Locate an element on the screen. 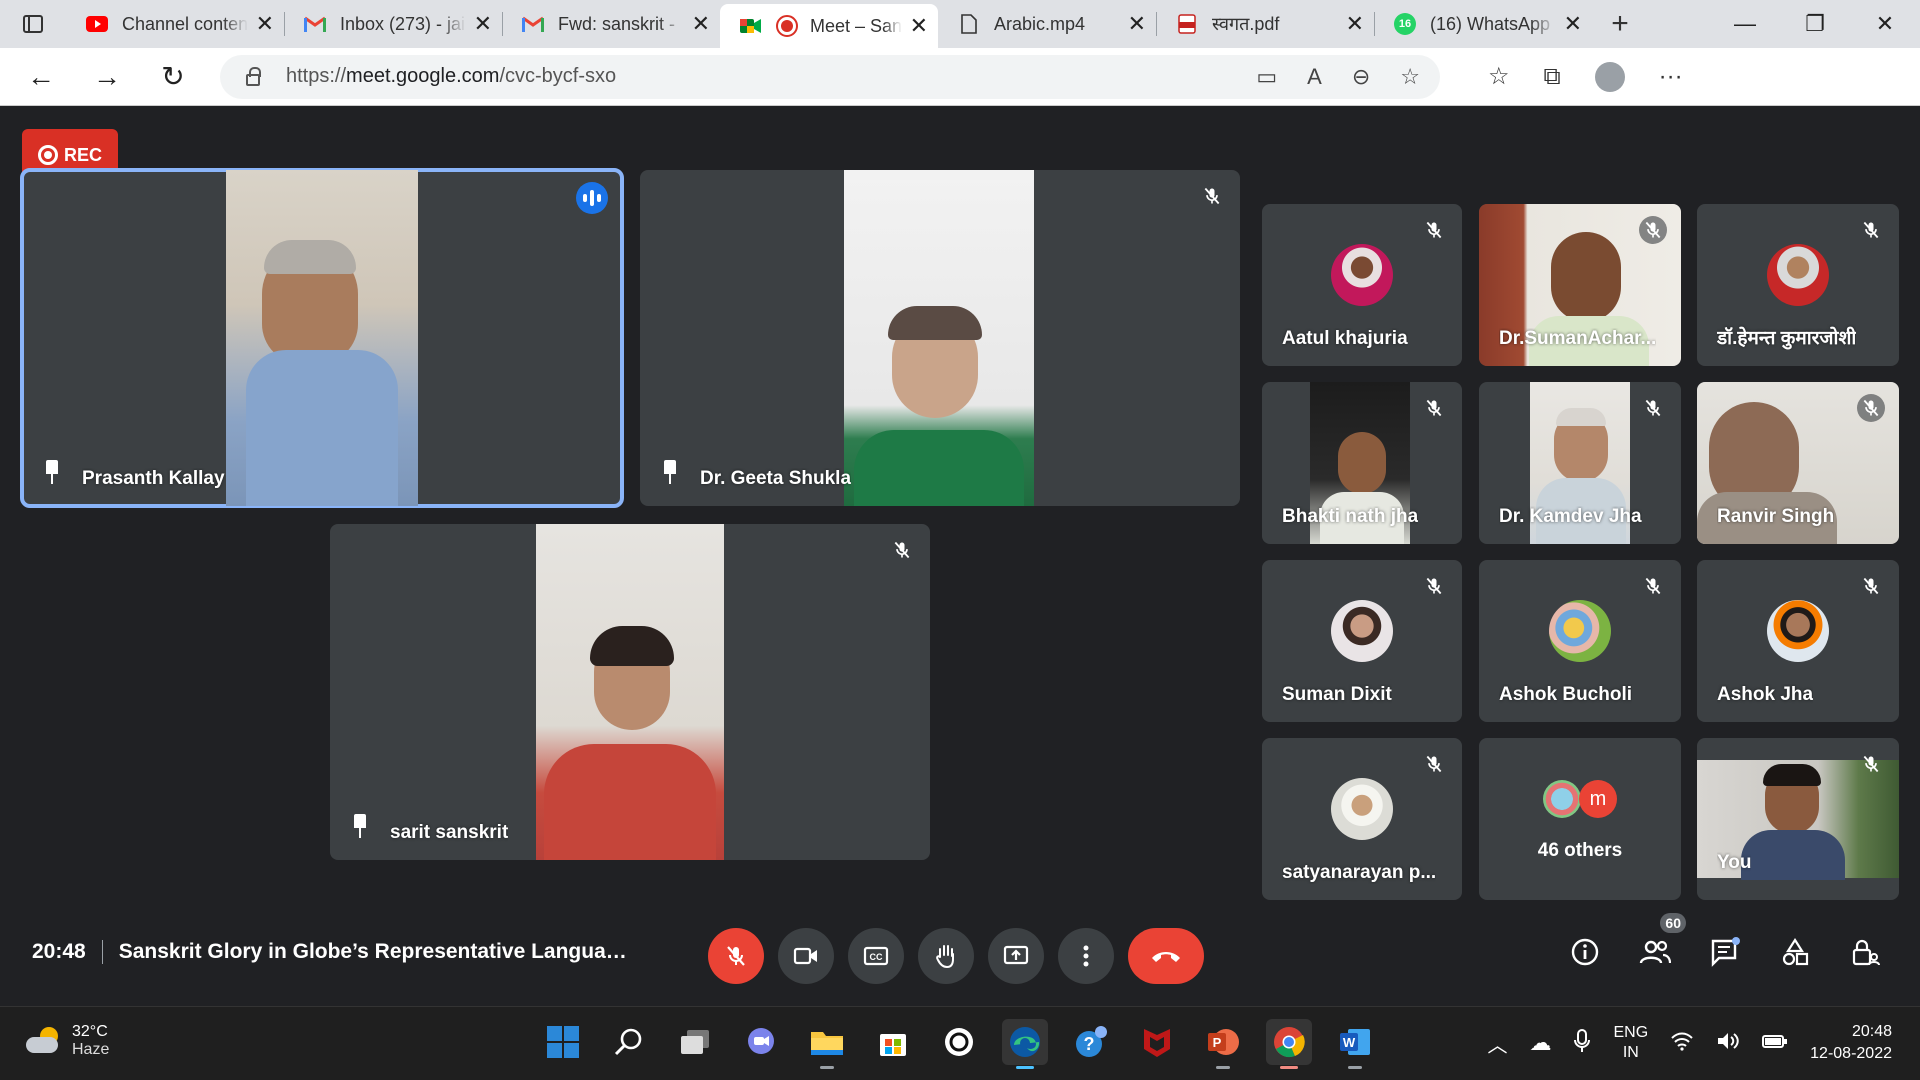  search-button is located at coordinates (629, 1042).